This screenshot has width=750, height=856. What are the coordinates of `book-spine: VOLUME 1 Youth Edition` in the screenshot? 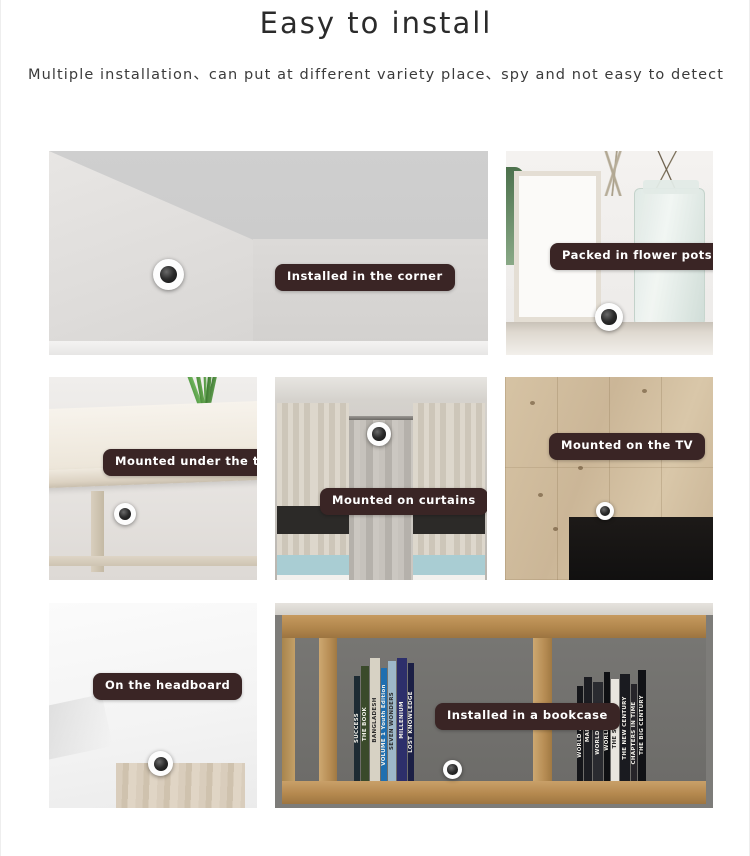 It's located at (383, 725).